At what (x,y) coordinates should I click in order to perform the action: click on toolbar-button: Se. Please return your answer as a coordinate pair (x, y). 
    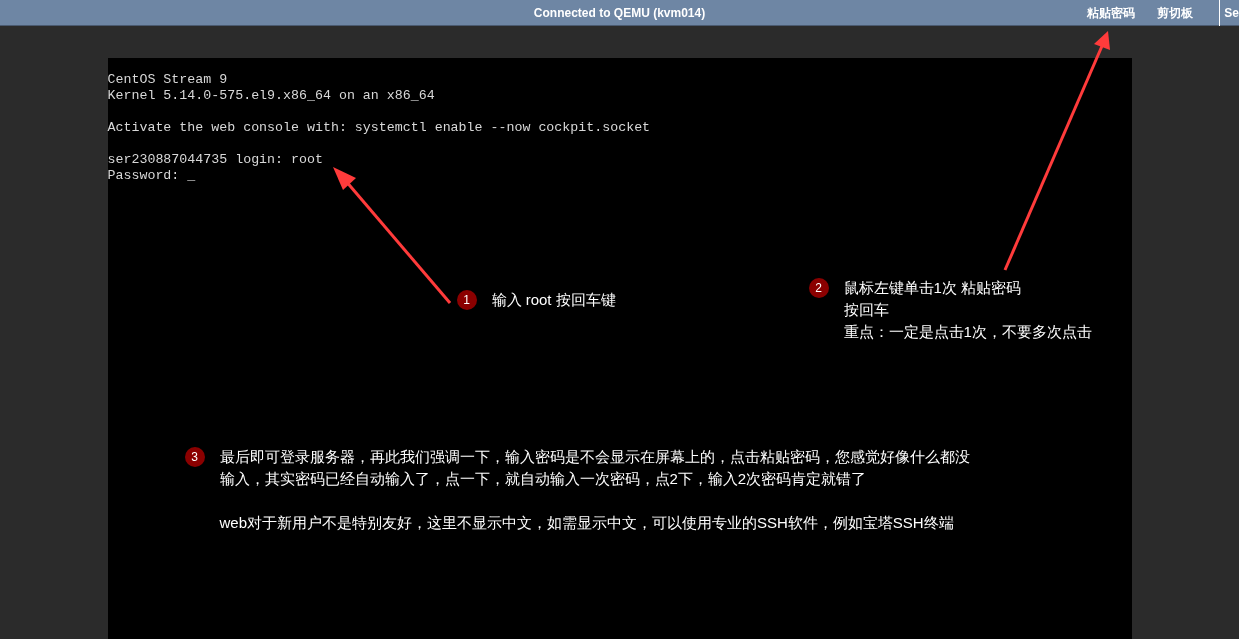
    Looking at the image, I should click on (1229, 13).